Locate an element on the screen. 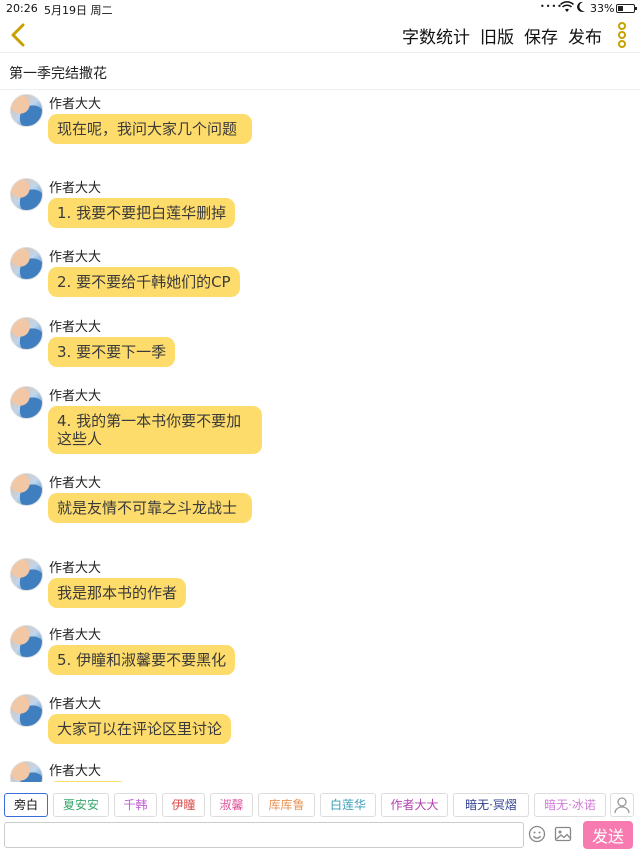 The image size is (640, 853). battery-icon is located at coordinates (626, 8).